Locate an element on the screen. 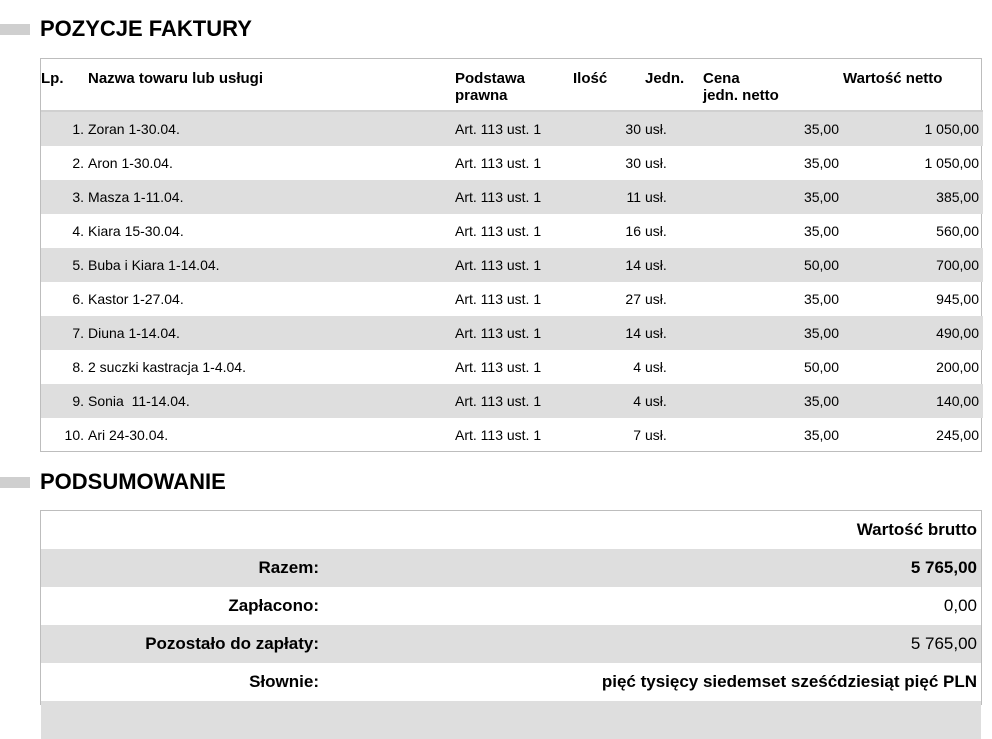 The width and height of the screenshot is (992, 739). gross-value-header: Wartość brutto is located at coordinates (916, 529).